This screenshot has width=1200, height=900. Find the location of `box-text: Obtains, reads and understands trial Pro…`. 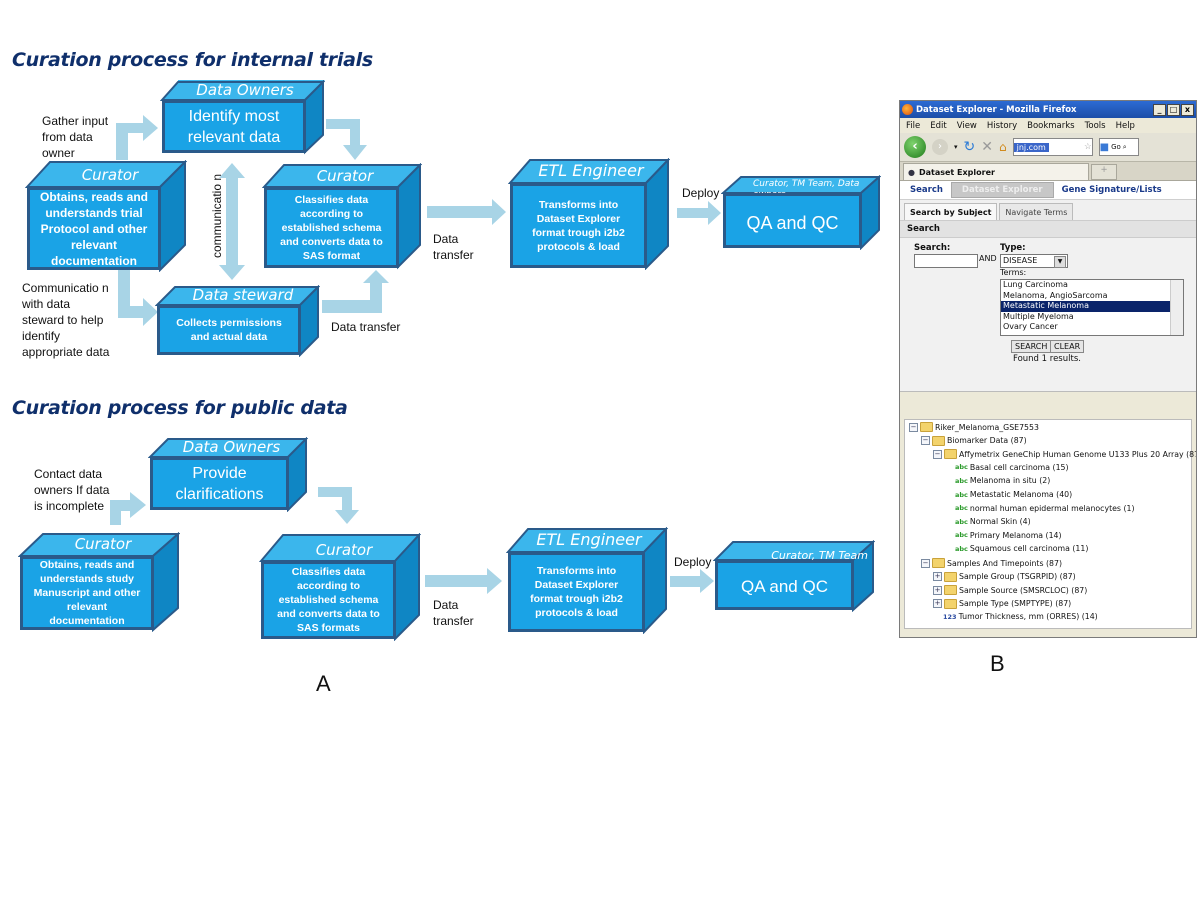

box-text: Obtains, reads and understands trial Pro… is located at coordinates (94, 228).